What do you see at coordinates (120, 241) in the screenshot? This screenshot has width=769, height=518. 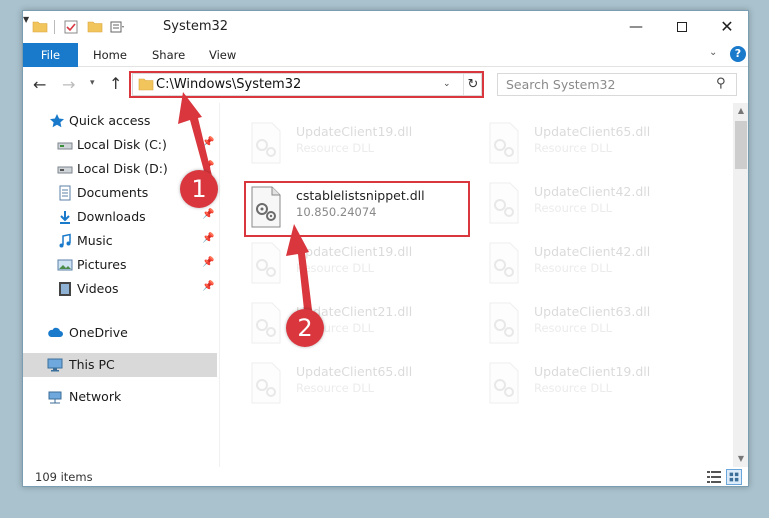 I see `sidebar-item-music: Music 📌` at bounding box center [120, 241].